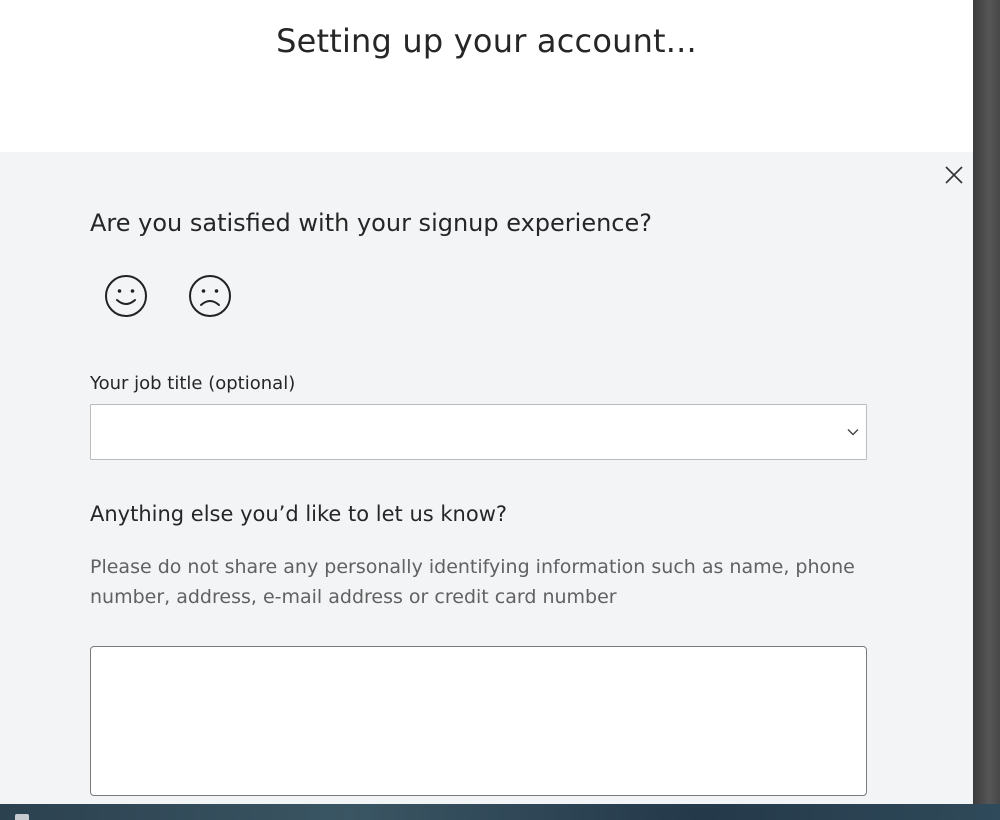 The width and height of the screenshot is (1000, 820). What do you see at coordinates (299, 514) in the screenshot?
I see `comments-heading: Anything else you’d like to let us know?` at bounding box center [299, 514].